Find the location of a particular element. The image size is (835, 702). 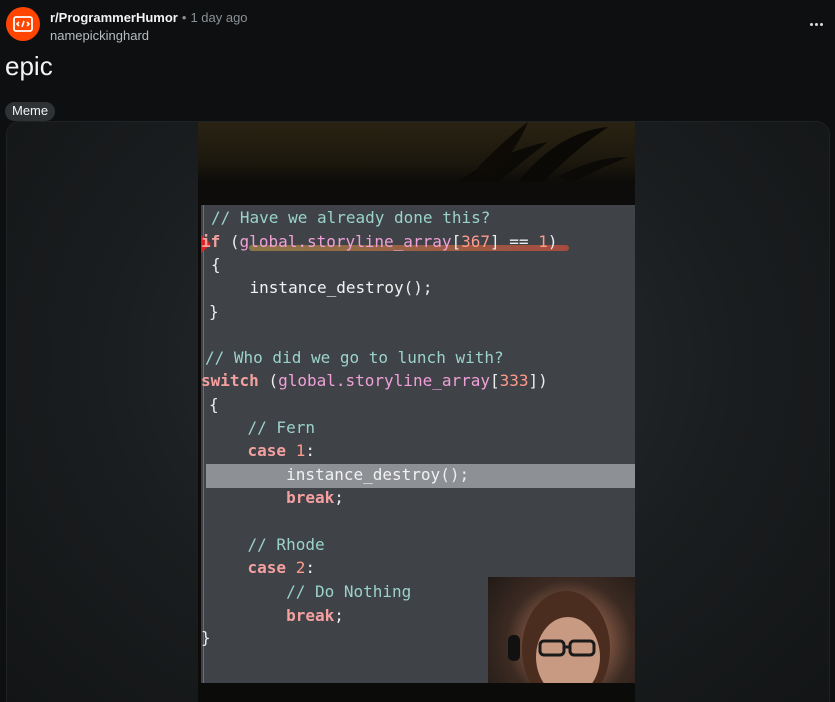

subreddit-link: r/ProgrammerHumor is located at coordinates (114, 17).